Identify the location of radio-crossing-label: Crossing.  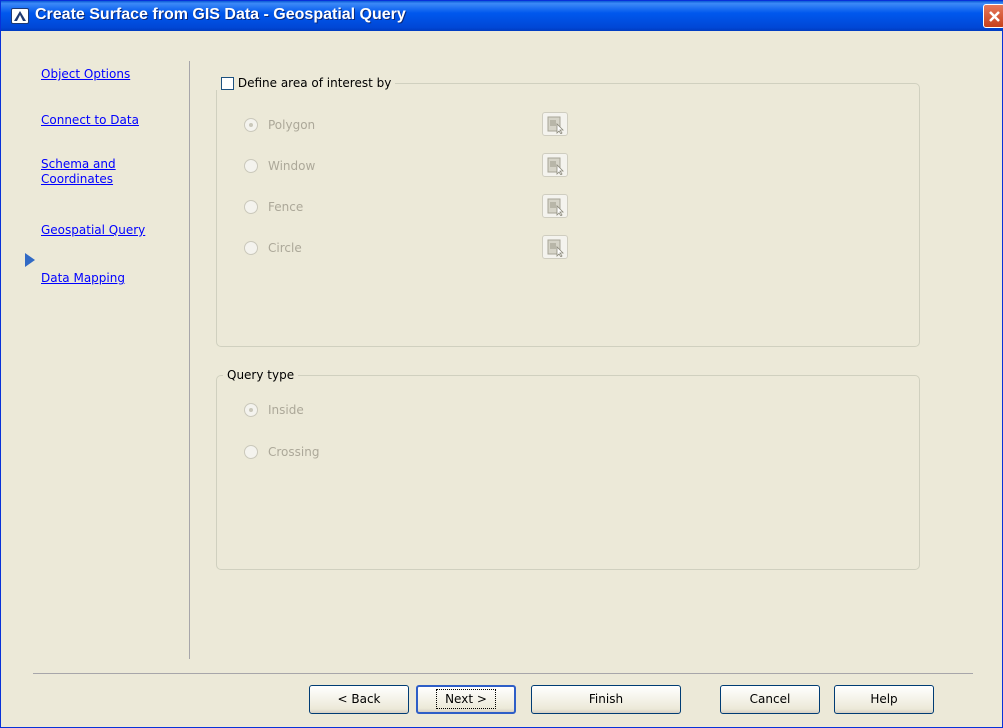
(294, 452).